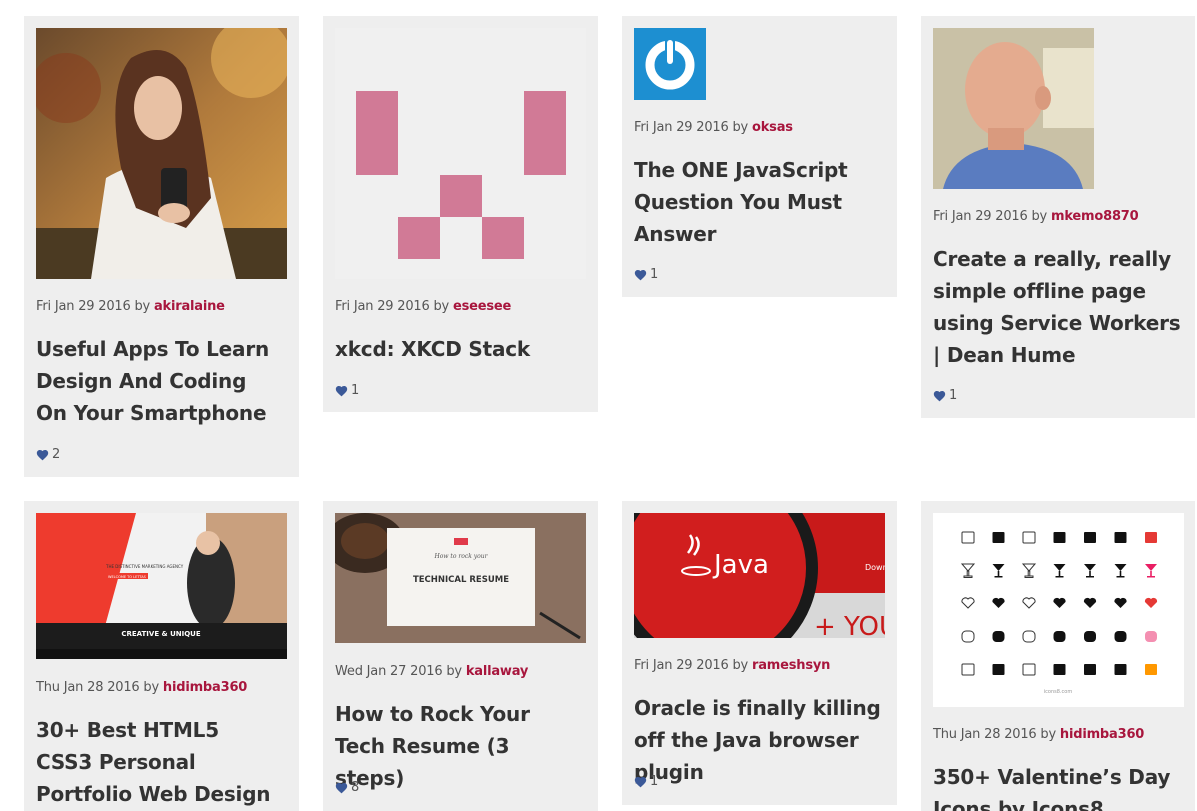 This screenshot has height=811, width=1197. What do you see at coordinates (56, 454) in the screenshot?
I see `like-count-value: 2` at bounding box center [56, 454].